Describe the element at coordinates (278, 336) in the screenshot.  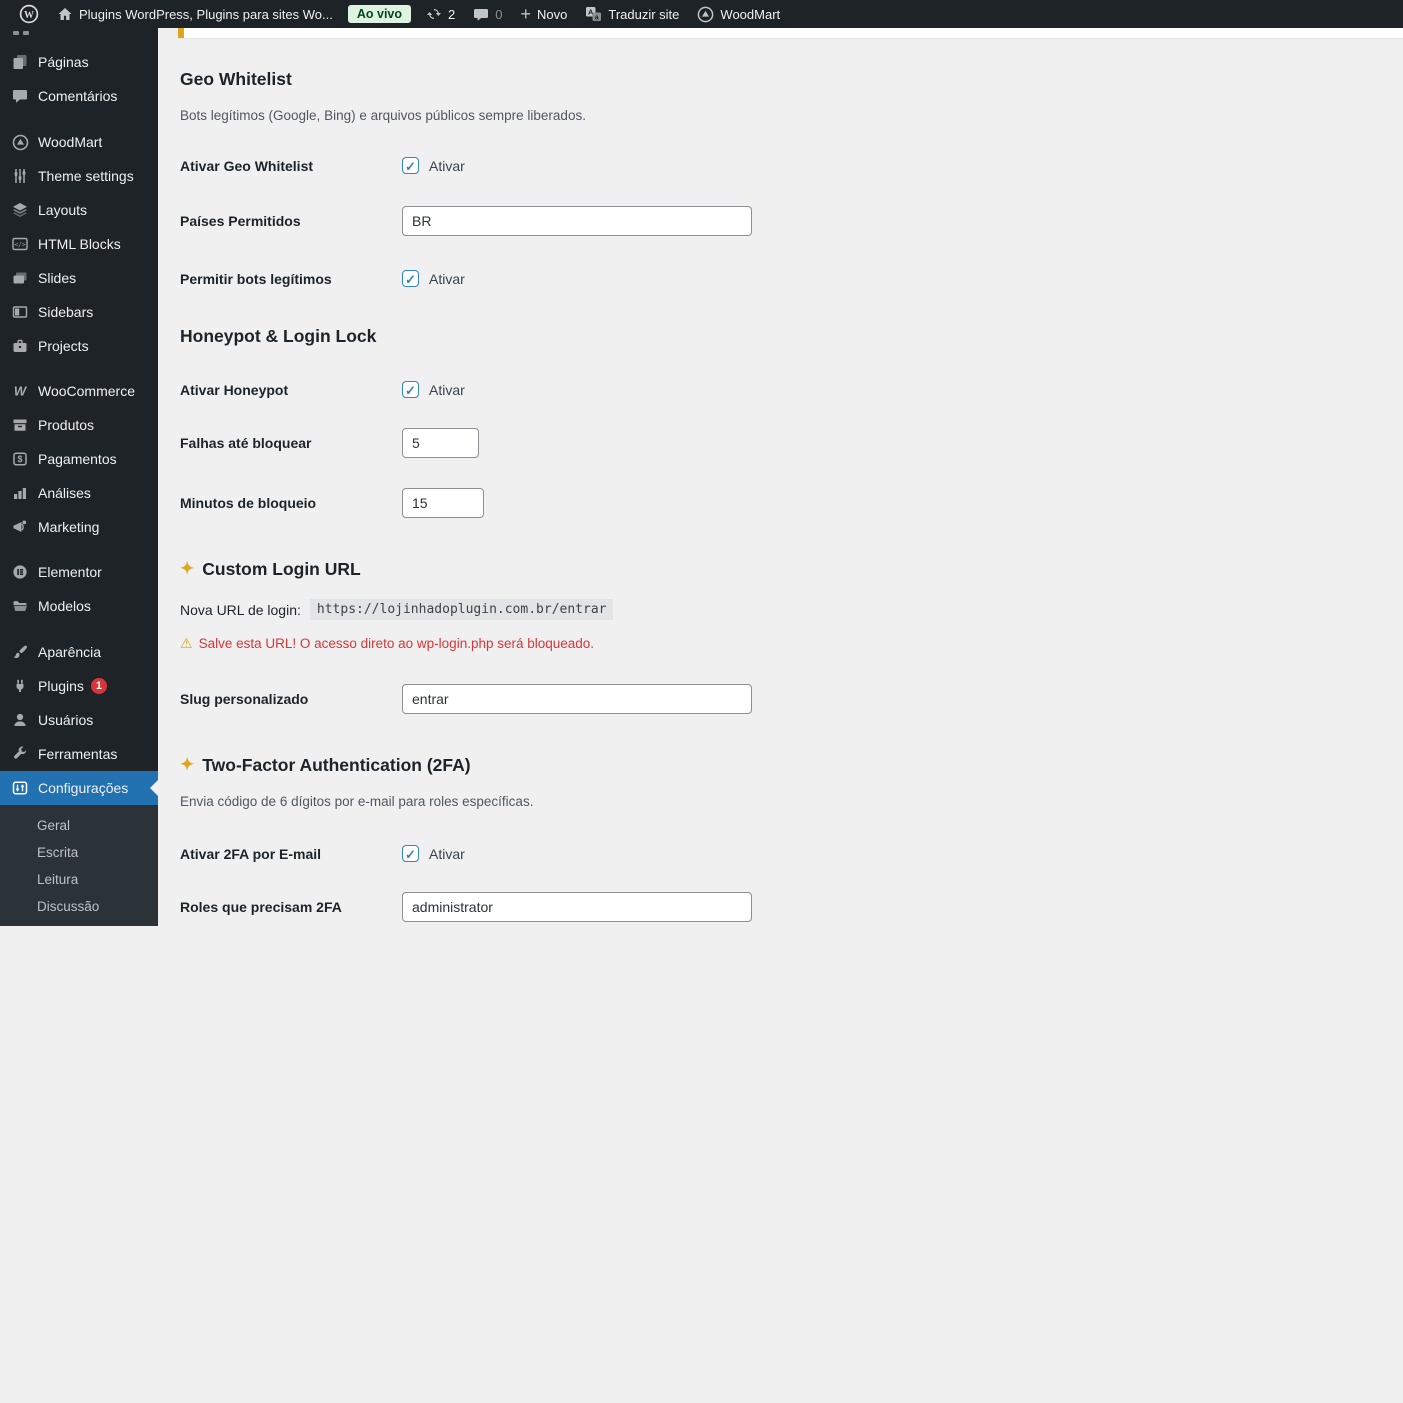
I see `honeypot-heading: Honeypot & Login Lock` at that location.